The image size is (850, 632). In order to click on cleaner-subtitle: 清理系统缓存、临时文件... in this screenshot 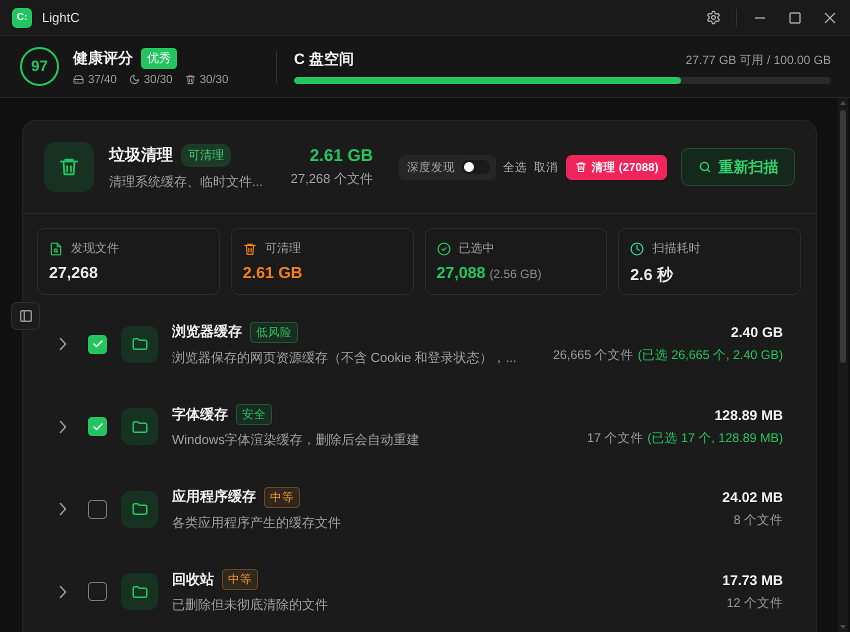, I will do `click(186, 181)`.